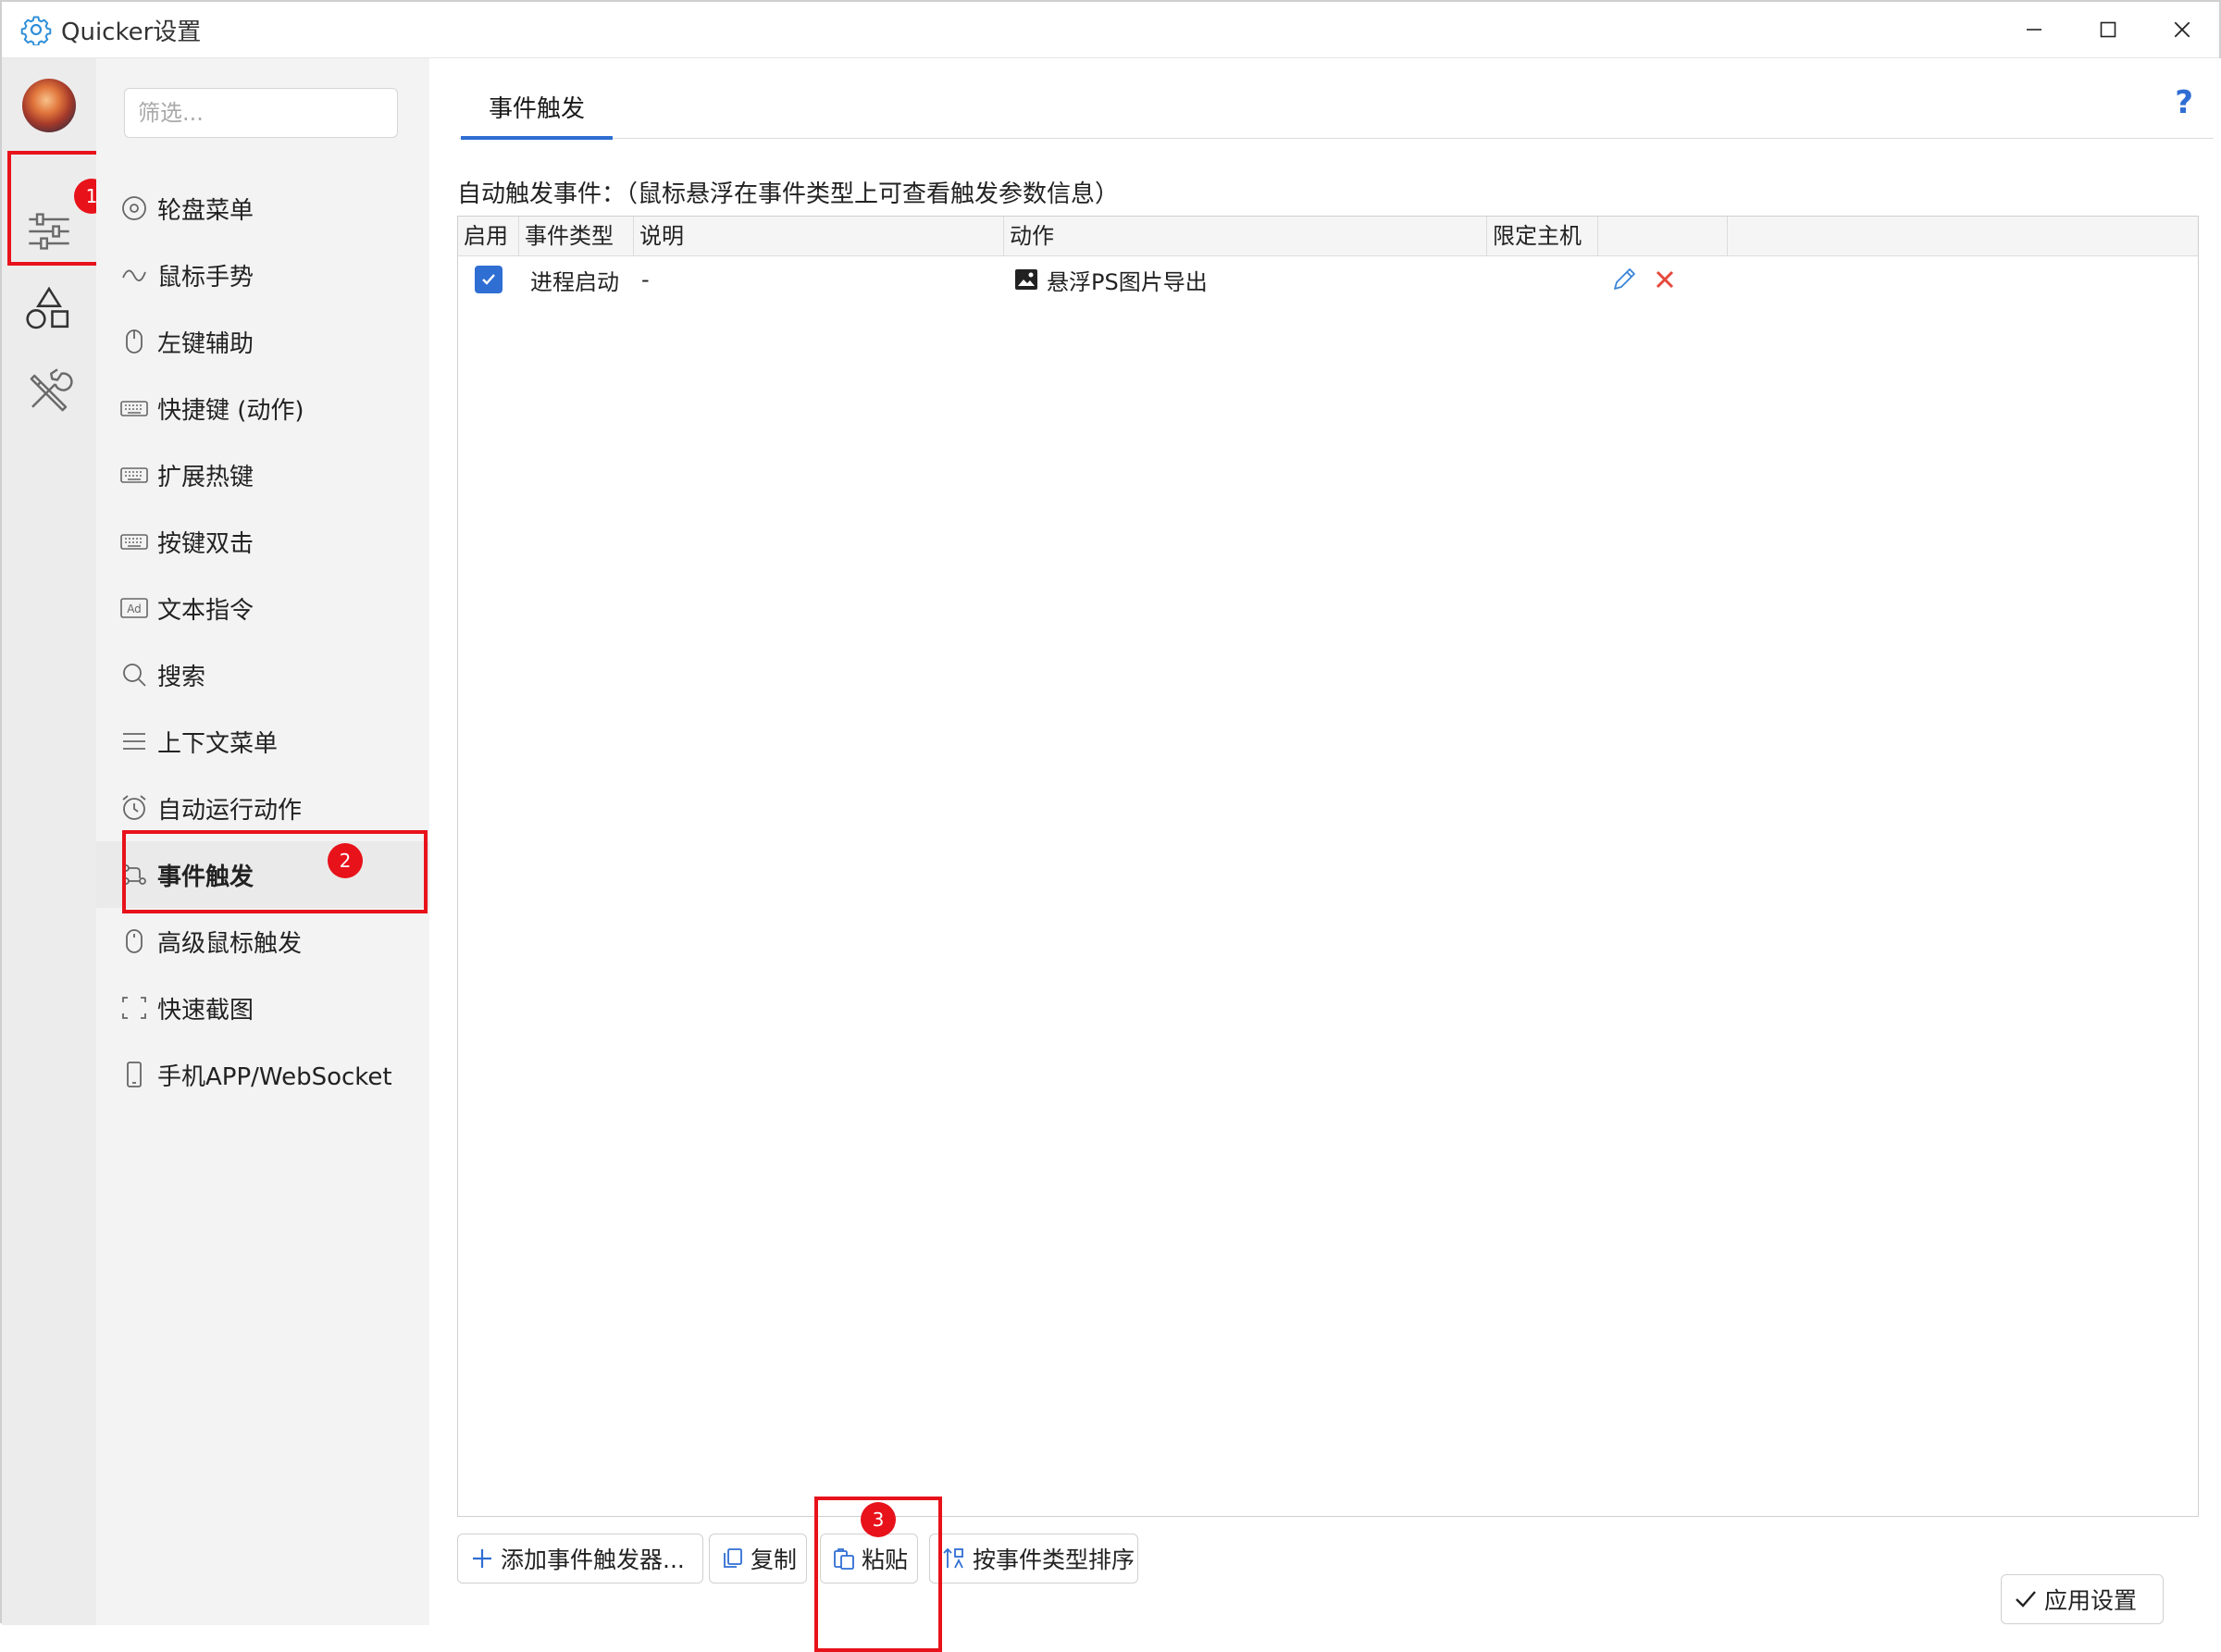 Image resolution: width=2221 pixels, height=1652 pixels. I want to click on nav-item-text-command: Ad 文本指令, so click(263, 608).